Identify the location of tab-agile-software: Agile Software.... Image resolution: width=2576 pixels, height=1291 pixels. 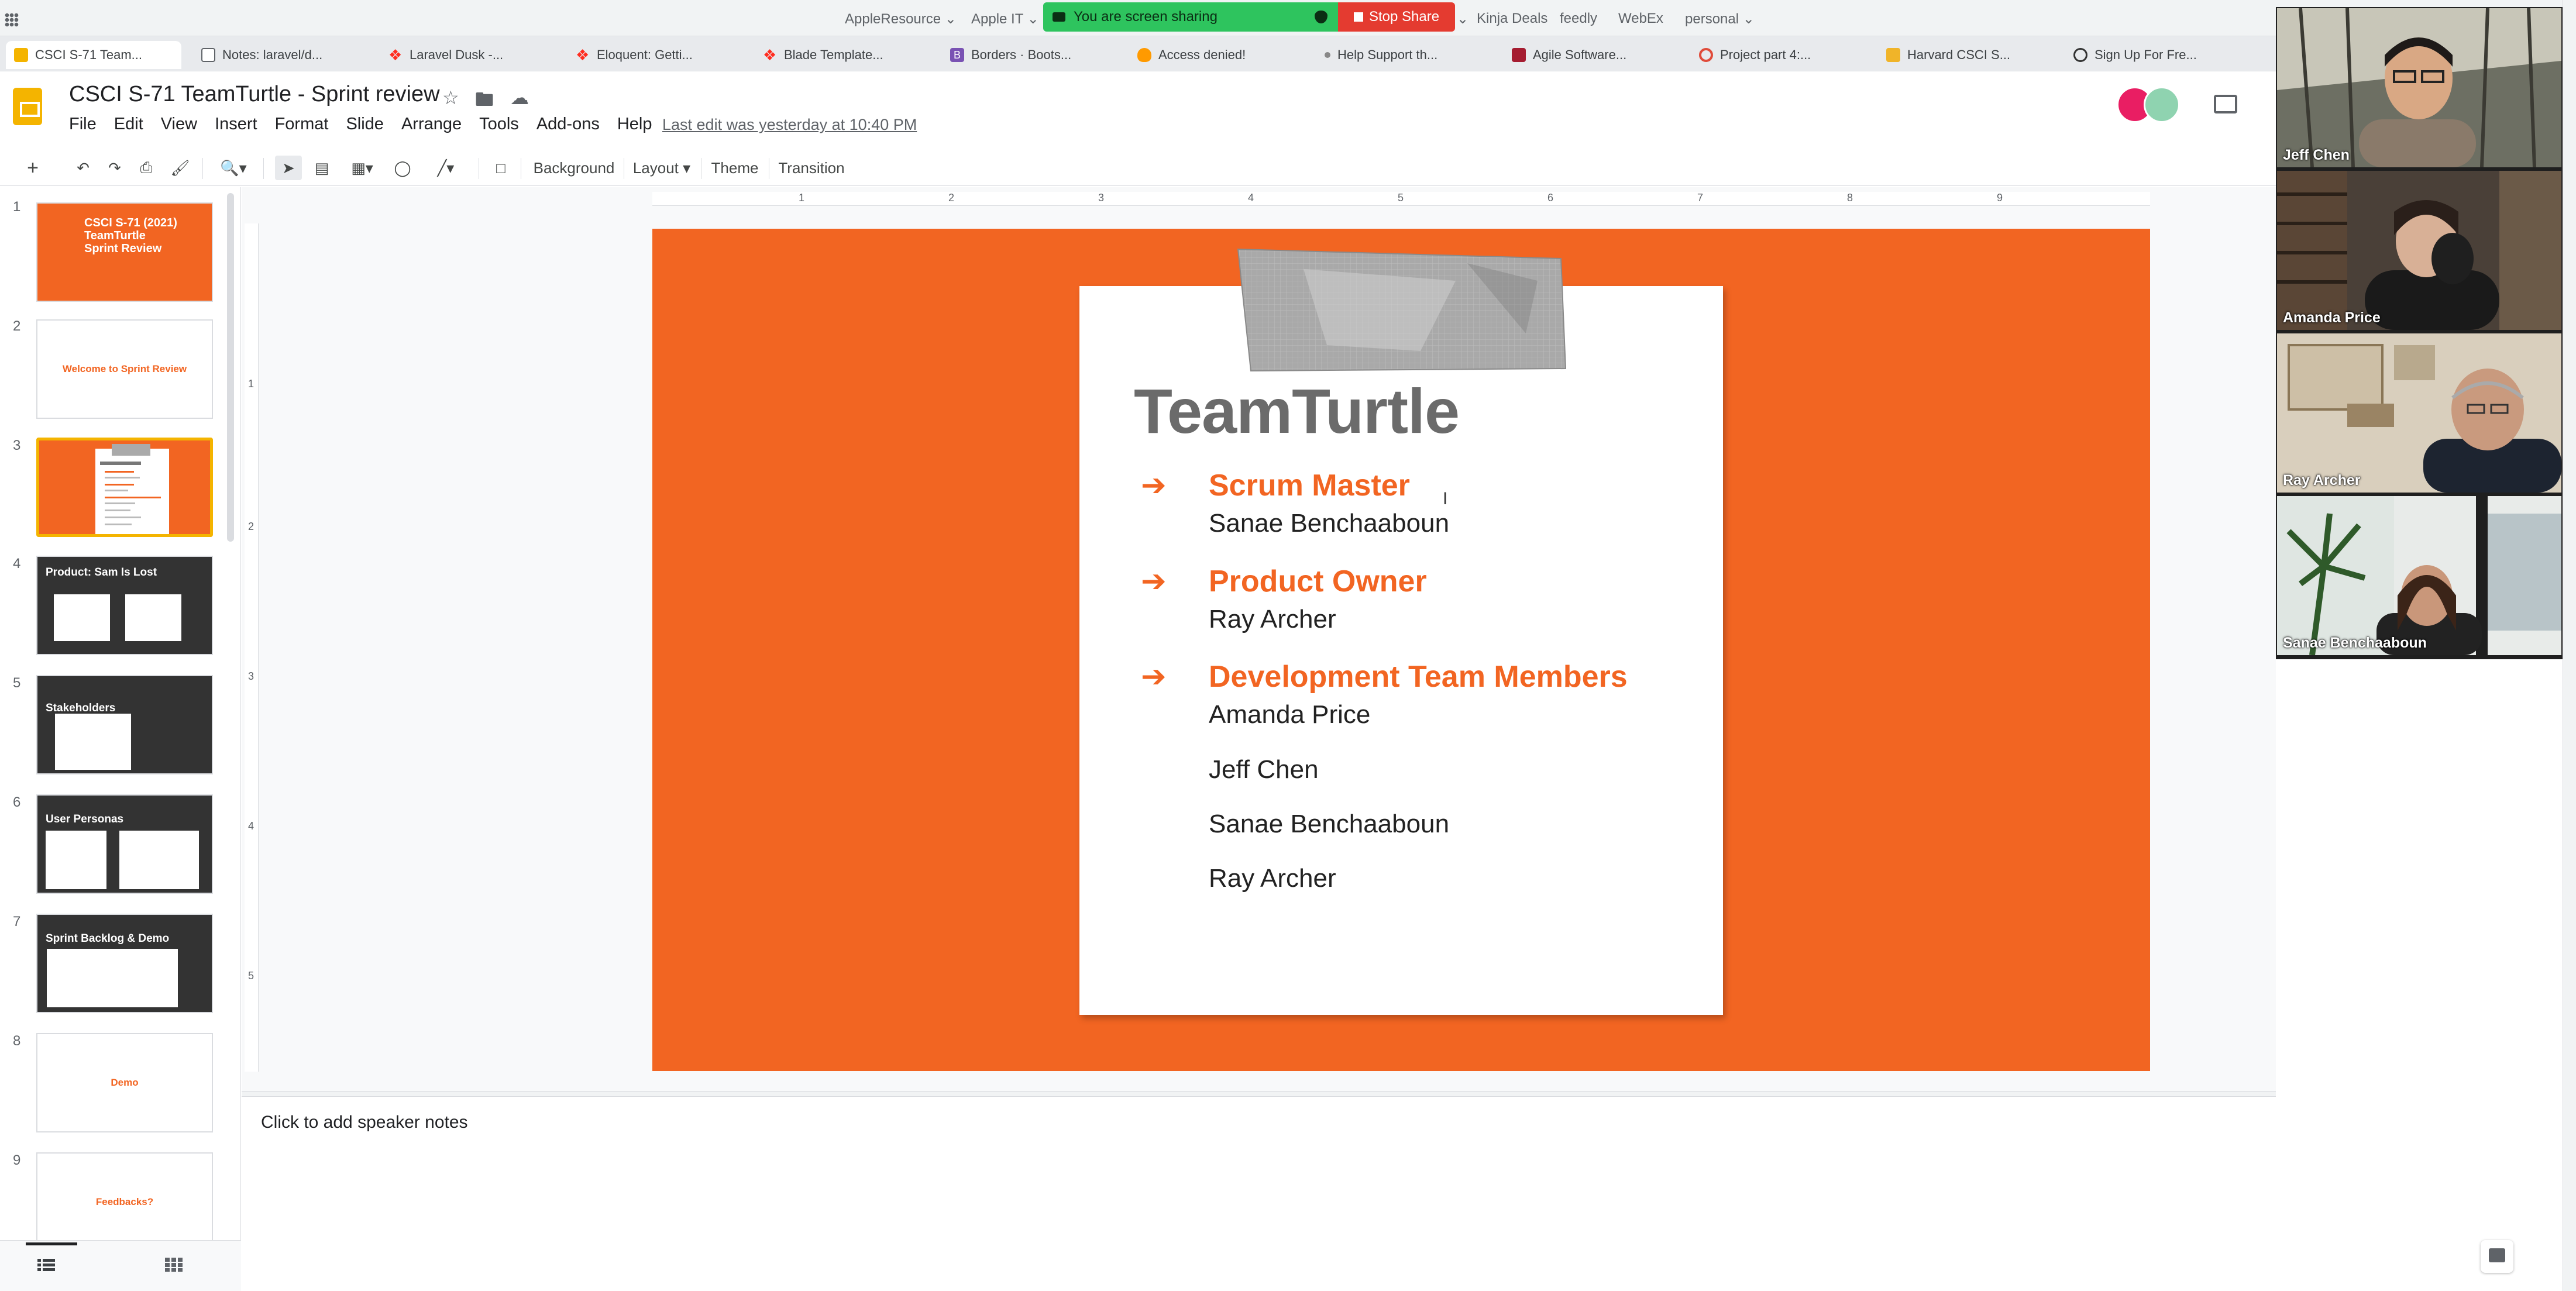
(1591, 55).